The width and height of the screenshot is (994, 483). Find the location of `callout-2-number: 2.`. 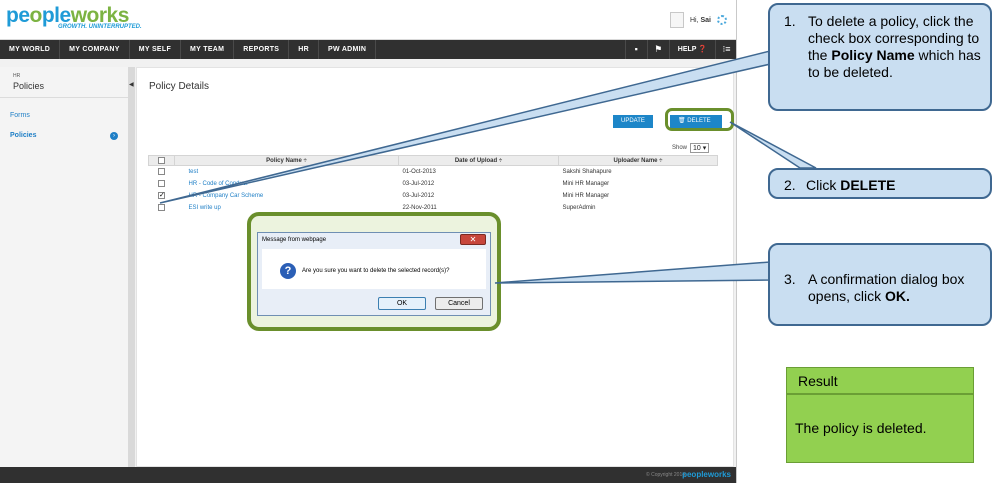

callout-2-number: 2. is located at coordinates (790, 185).